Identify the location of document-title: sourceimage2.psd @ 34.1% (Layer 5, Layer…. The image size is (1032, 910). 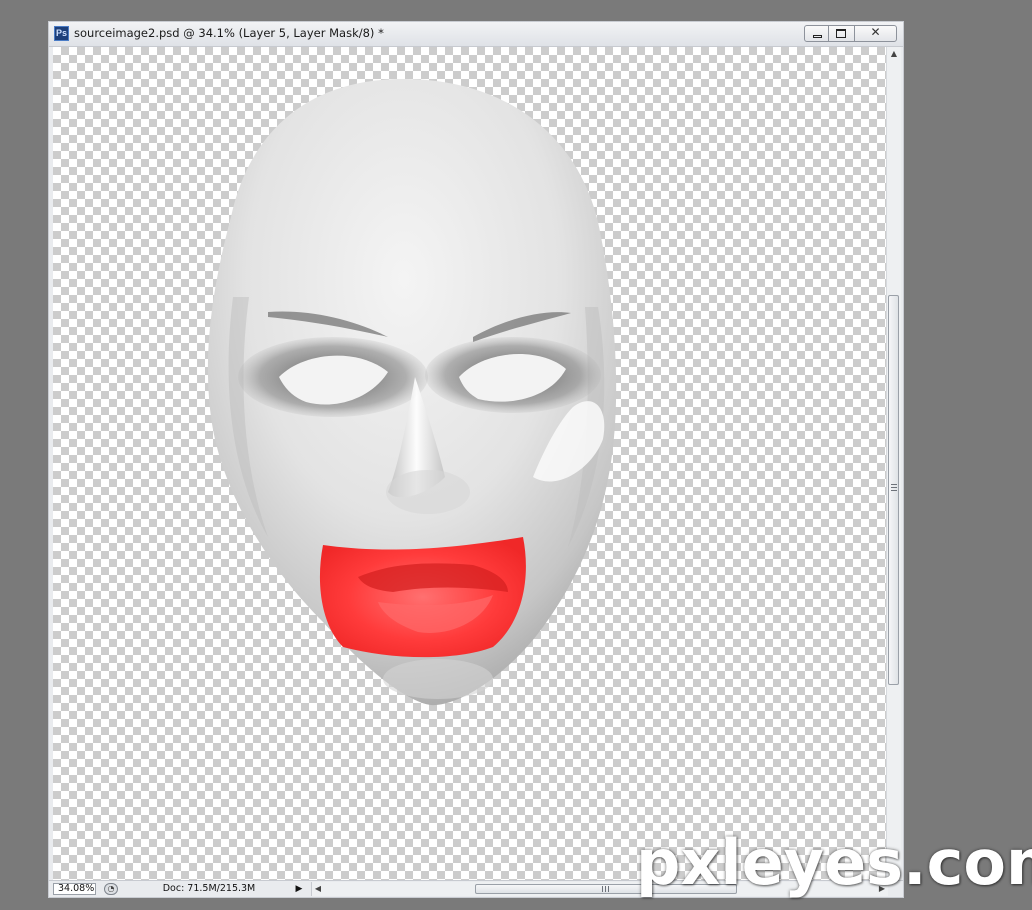
(229, 33).